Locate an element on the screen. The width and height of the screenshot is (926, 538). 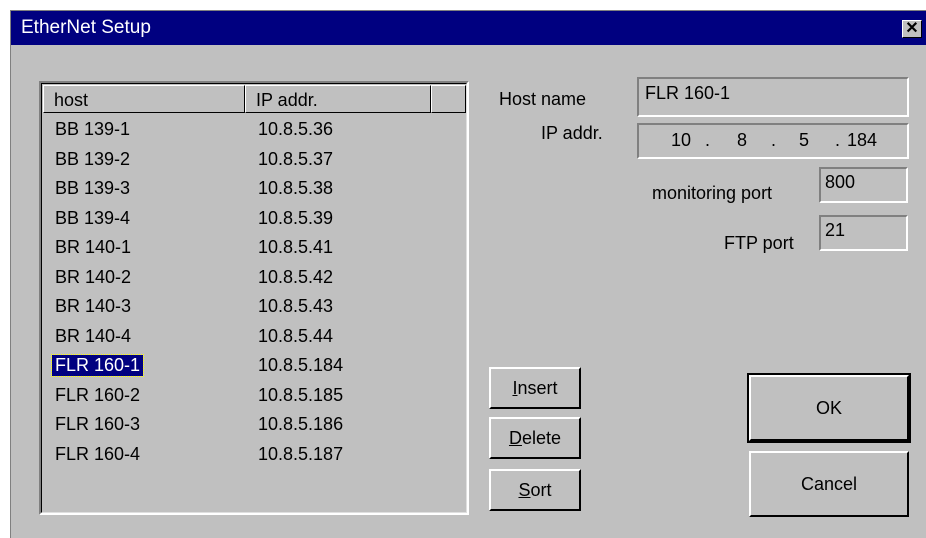
insert-button: Insert is located at coordinates (535, 388).